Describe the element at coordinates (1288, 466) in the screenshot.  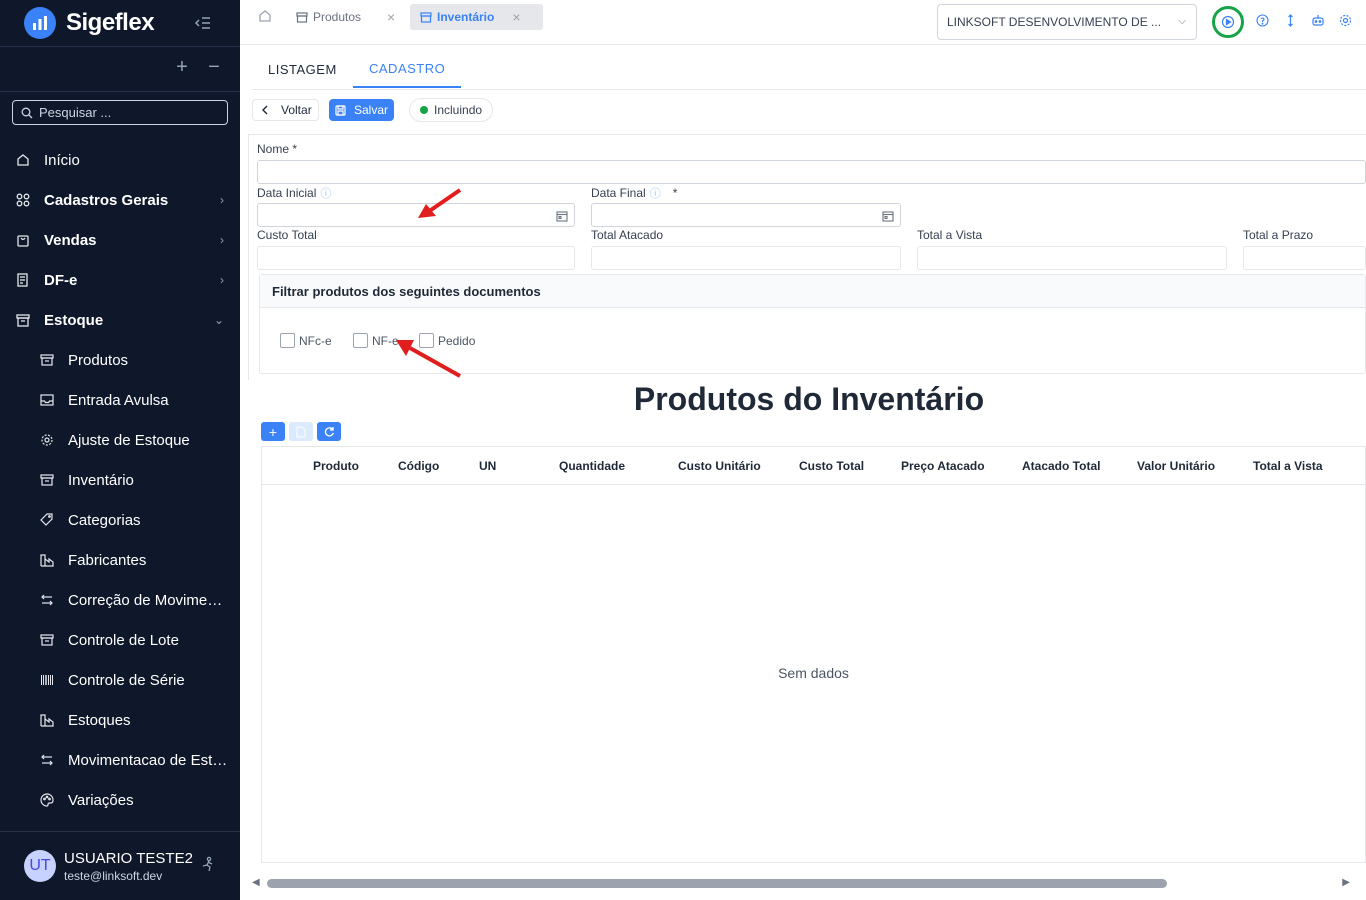
I see `column-header: Total a Vista` at that location.